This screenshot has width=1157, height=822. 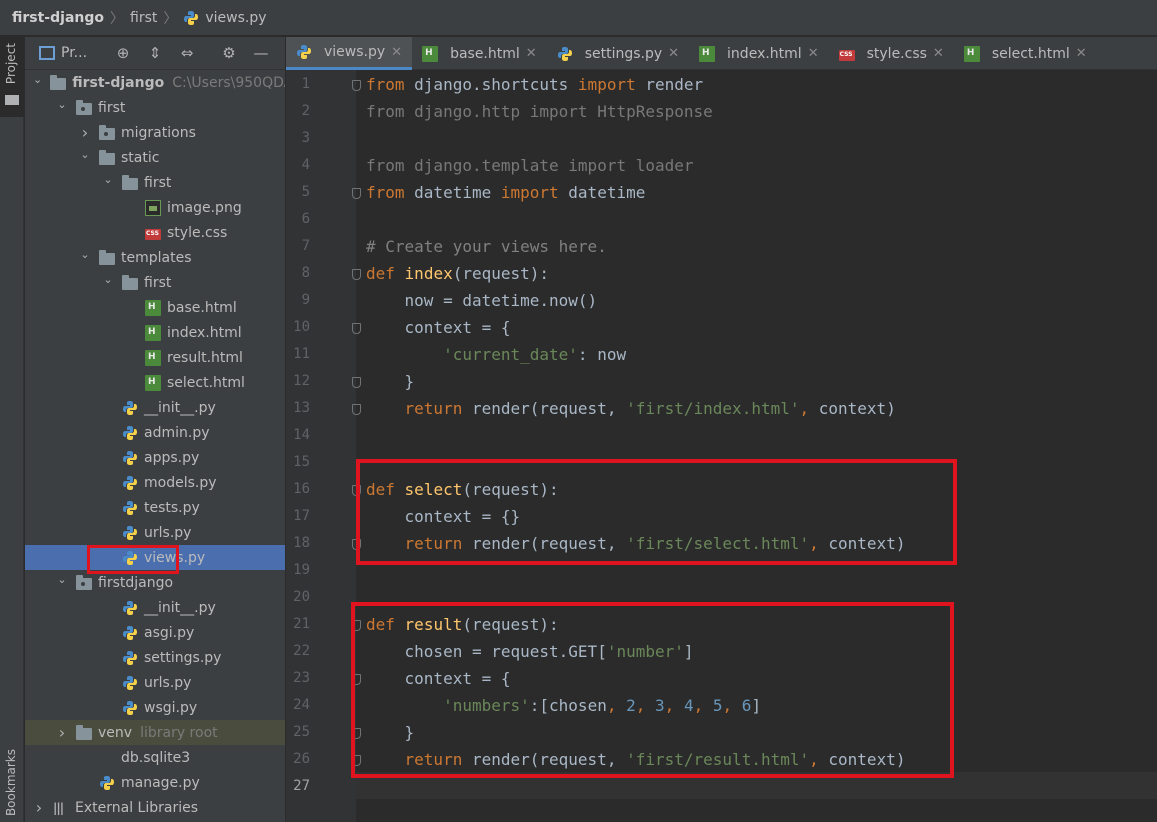 I want to click on tree-item: ⌄ first-django C:\Users\950QDA, so click(x=155, y=82).